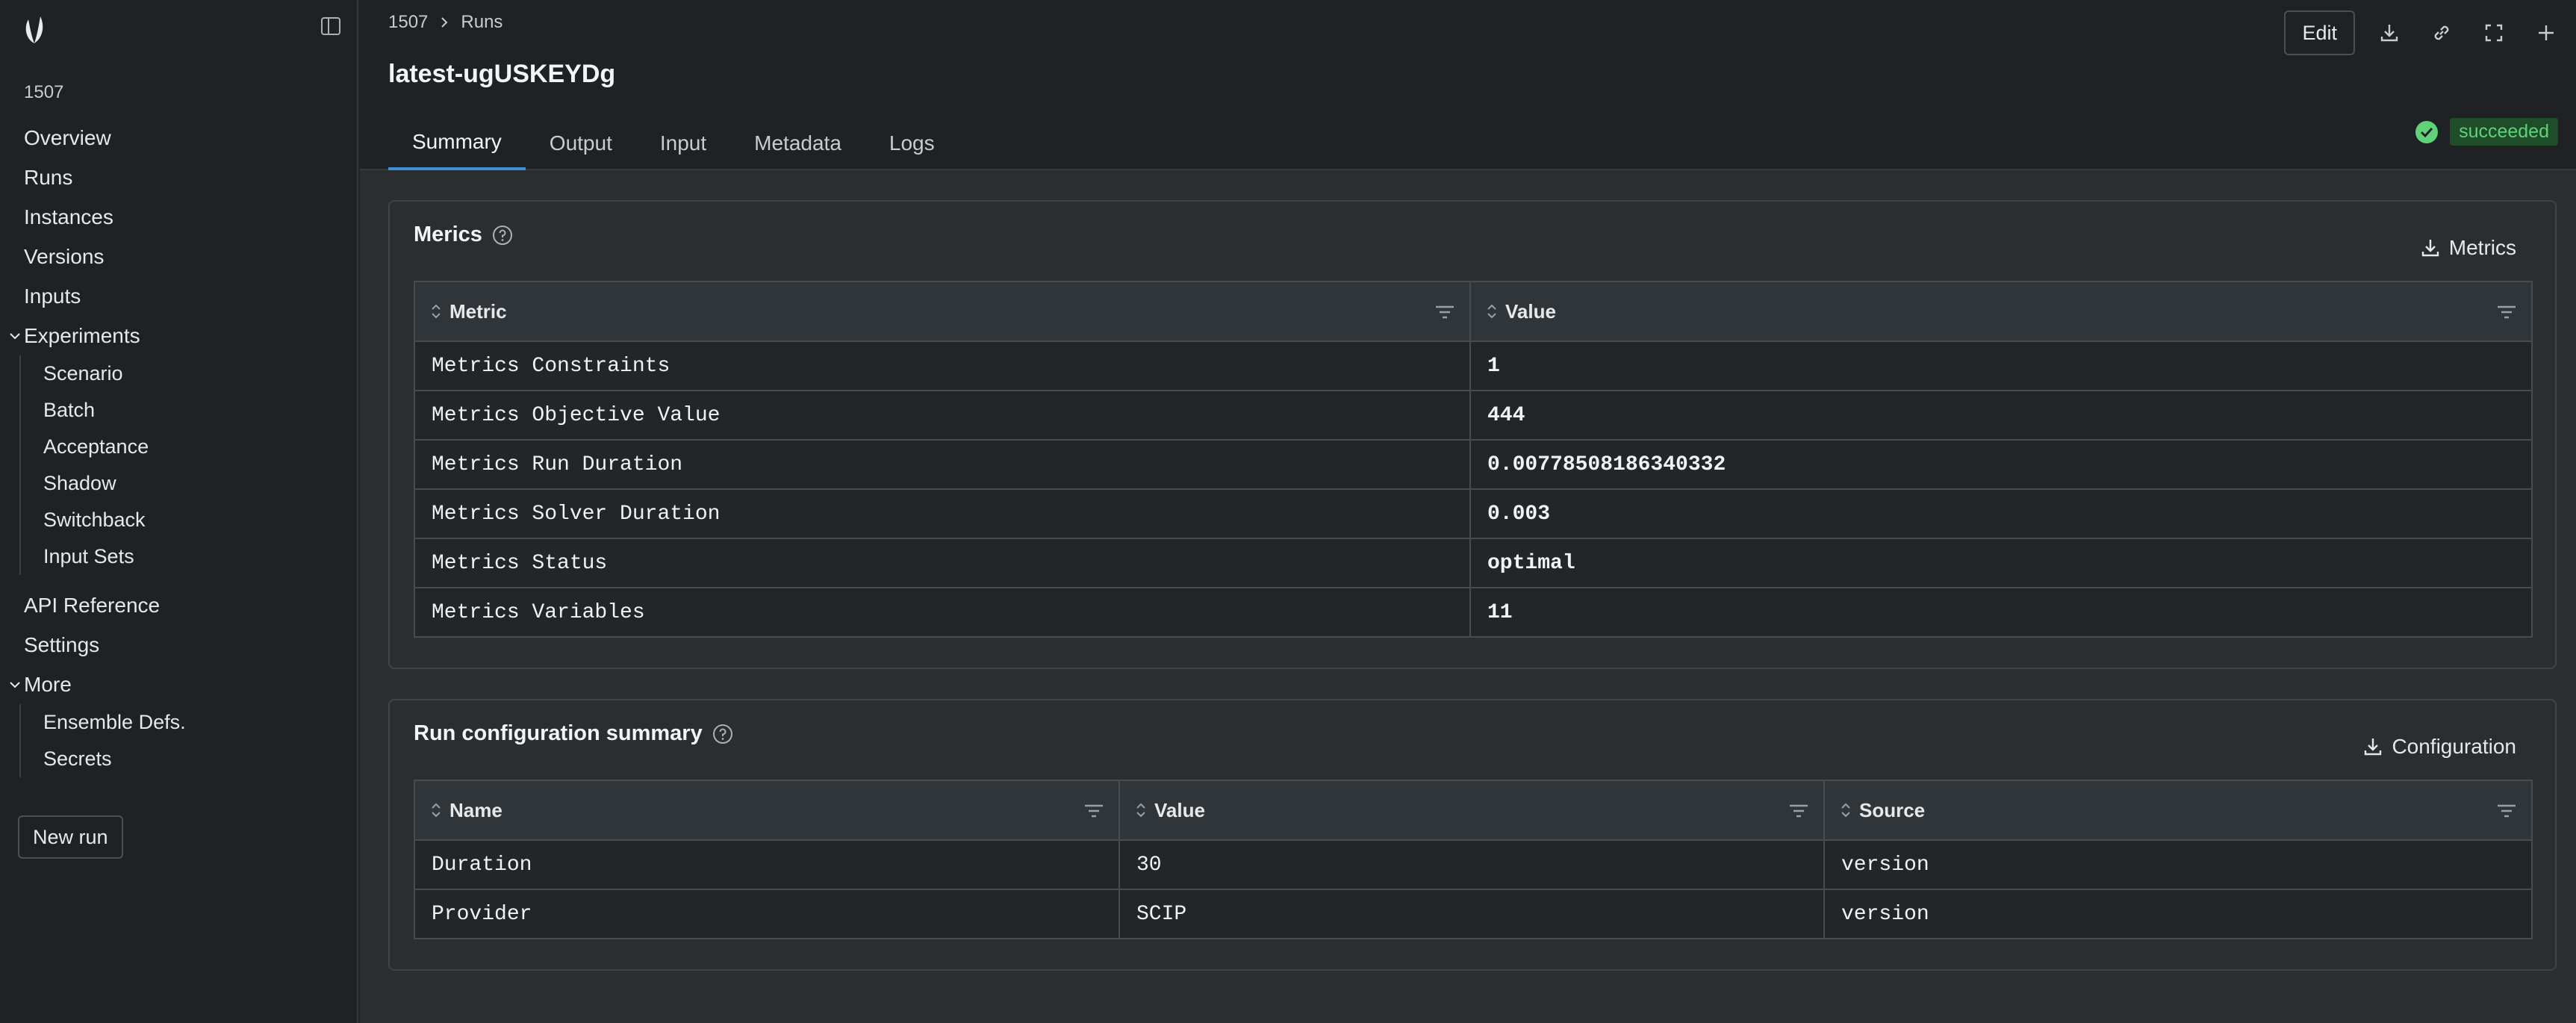 The height and width of the screenshot is (1023, 2576). Describe the element at coordinates (2001, 366) in the screenshot. I see `metric-value: 1` at that location.